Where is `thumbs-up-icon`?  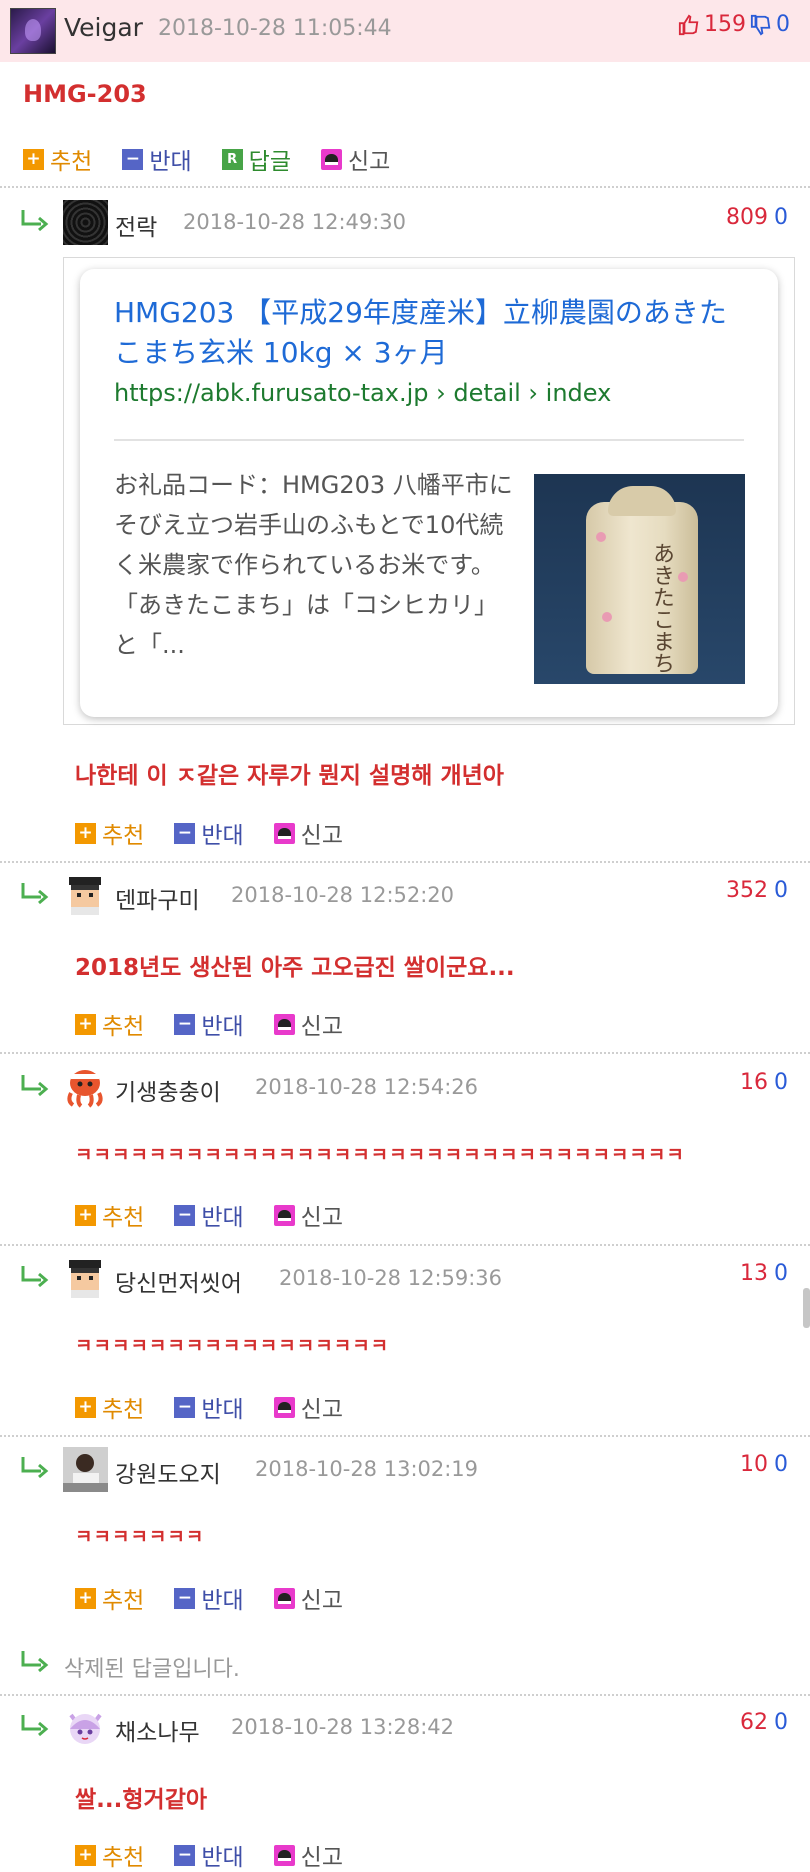
thumbs-up-icon is located at coordinates (688, 24).